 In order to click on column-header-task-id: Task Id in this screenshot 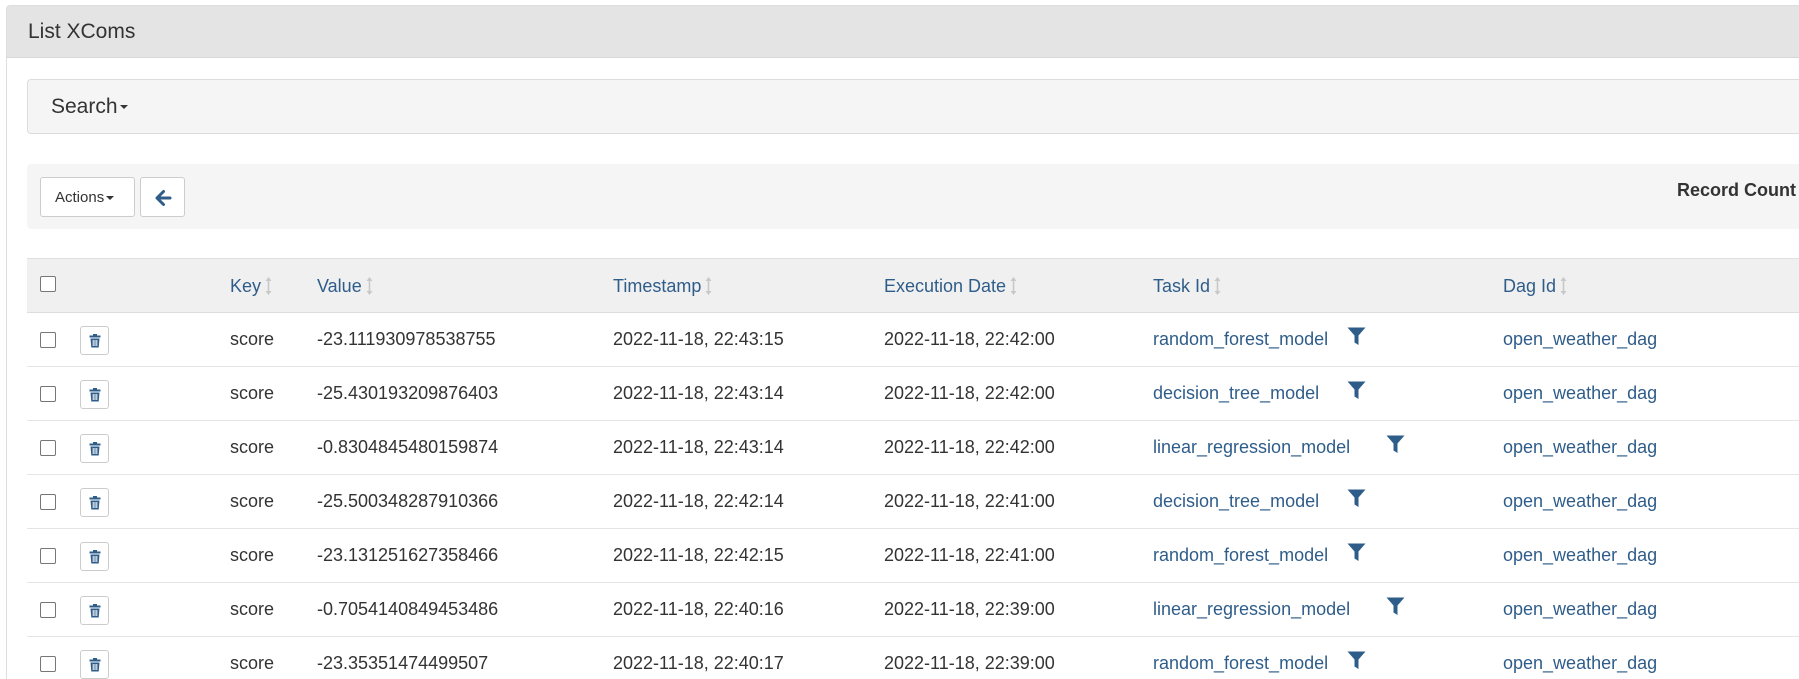, I will do `click(1187, 286)`.